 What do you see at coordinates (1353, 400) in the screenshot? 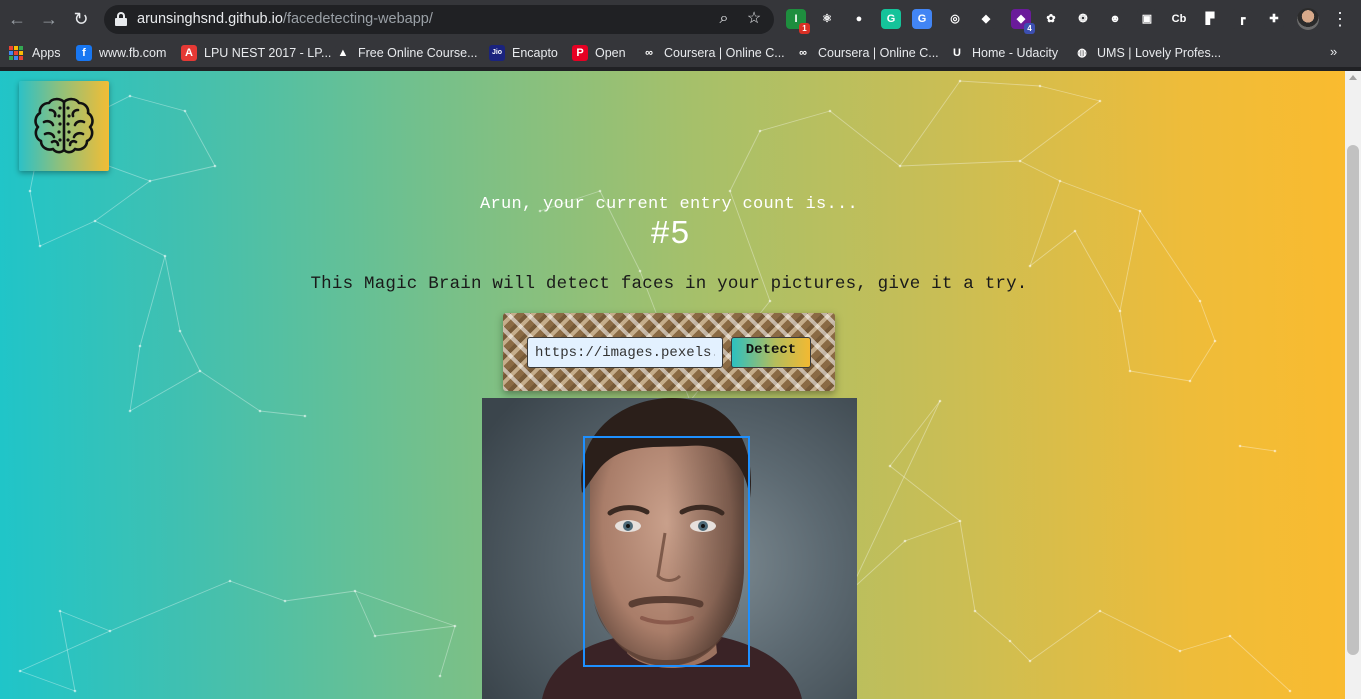
I see `scroll-thumb` at bounding box center [1353, 400].